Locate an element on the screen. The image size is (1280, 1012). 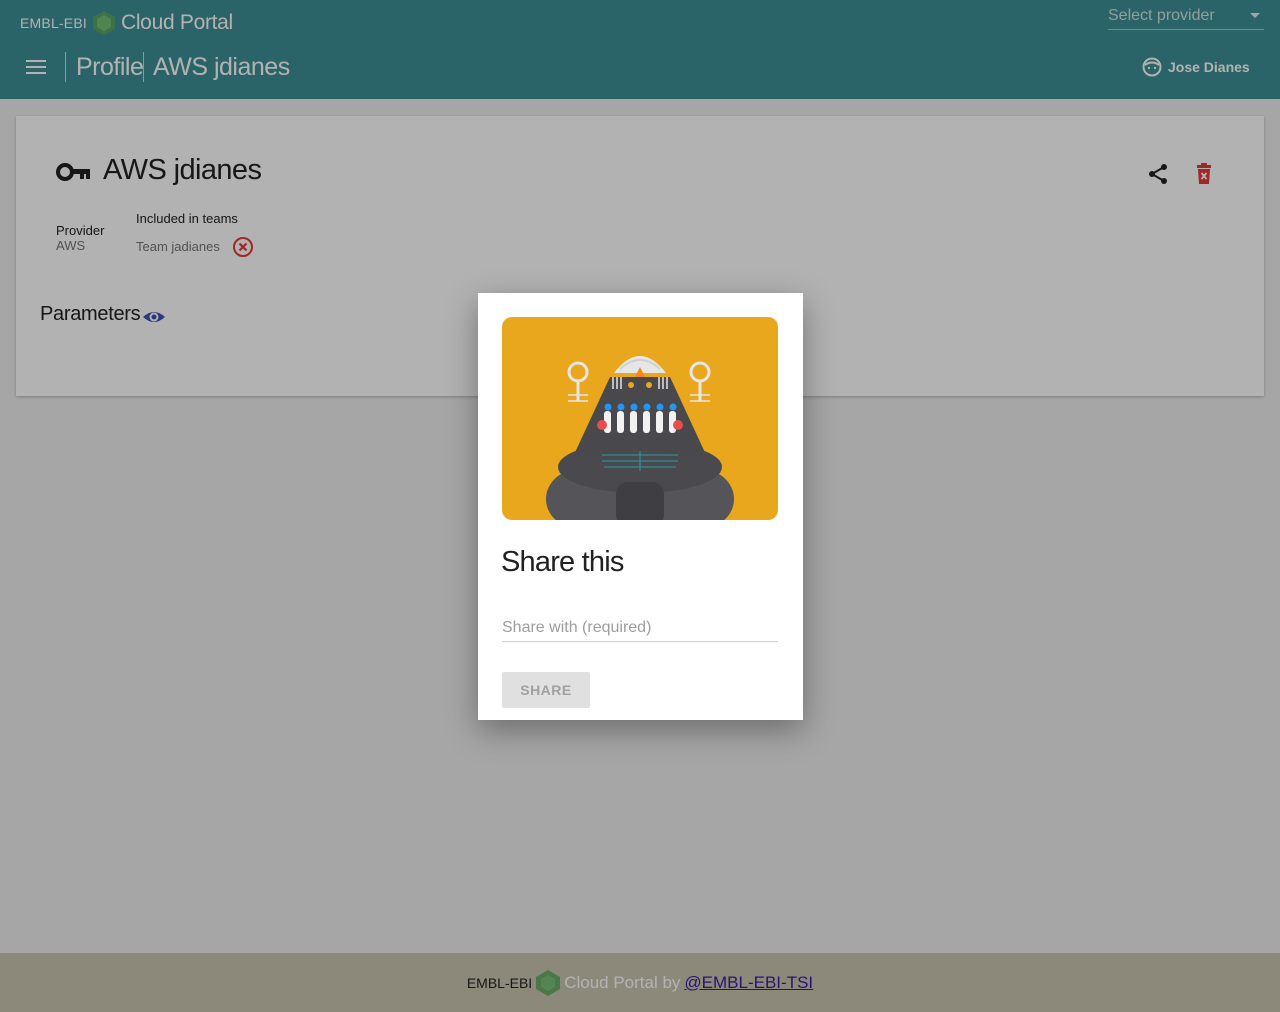
share-with-input is located at coordinates (640, 628).